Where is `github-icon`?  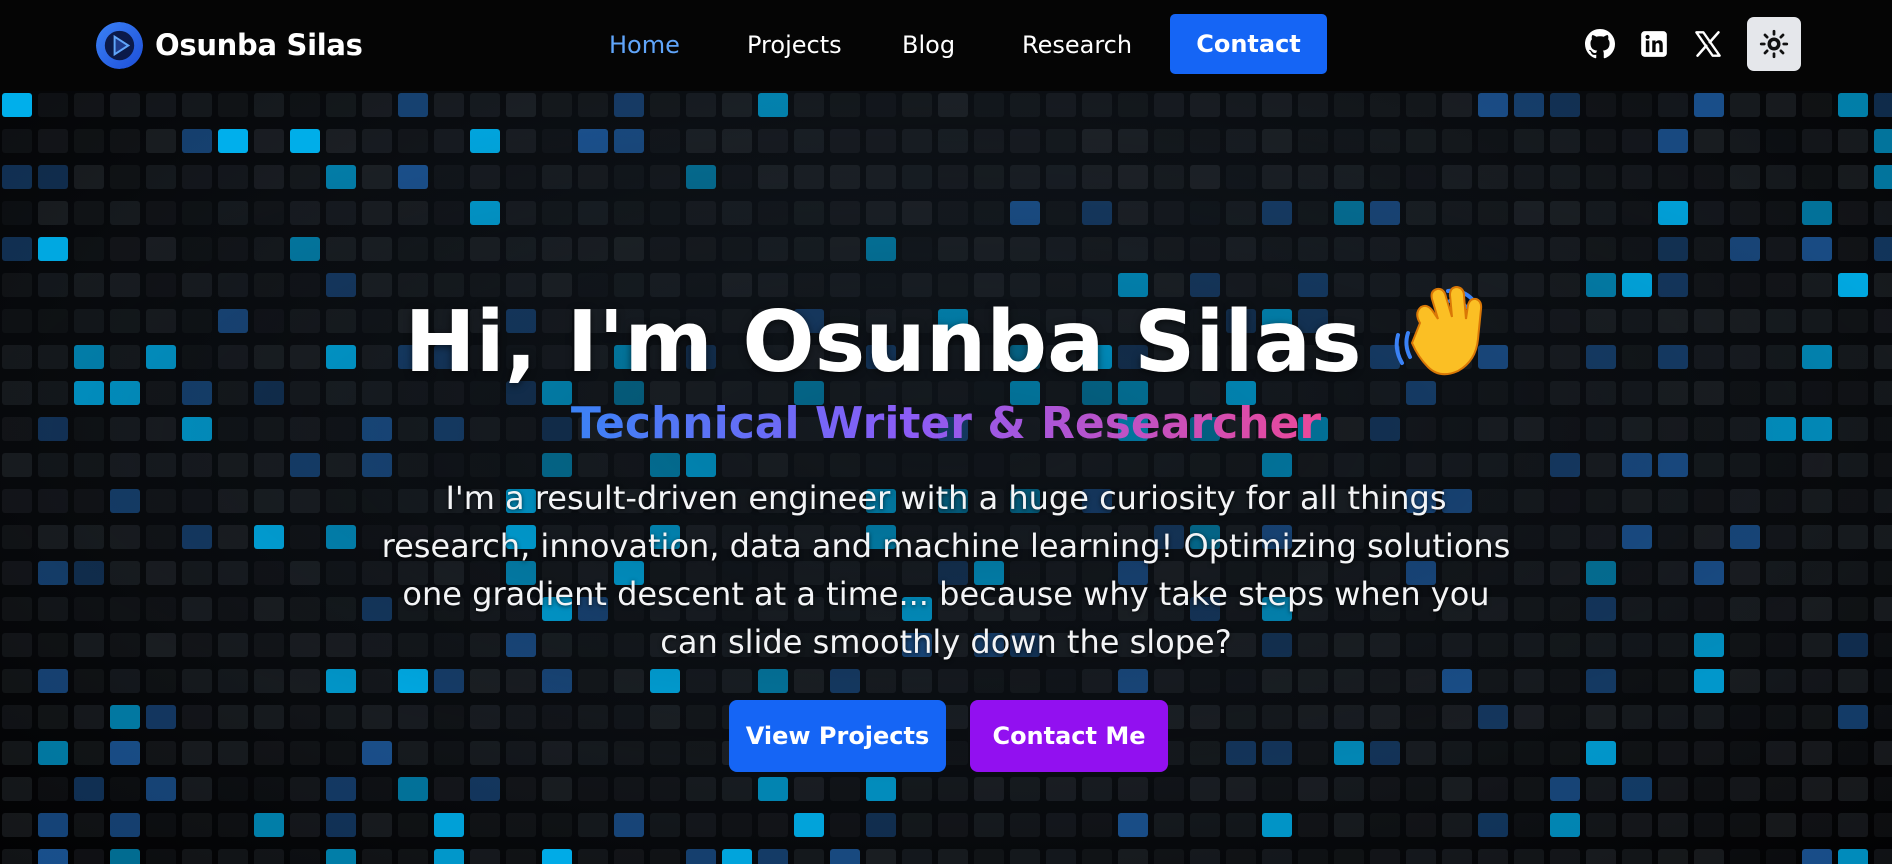
github-icon is located at coordinates (1600, 44).